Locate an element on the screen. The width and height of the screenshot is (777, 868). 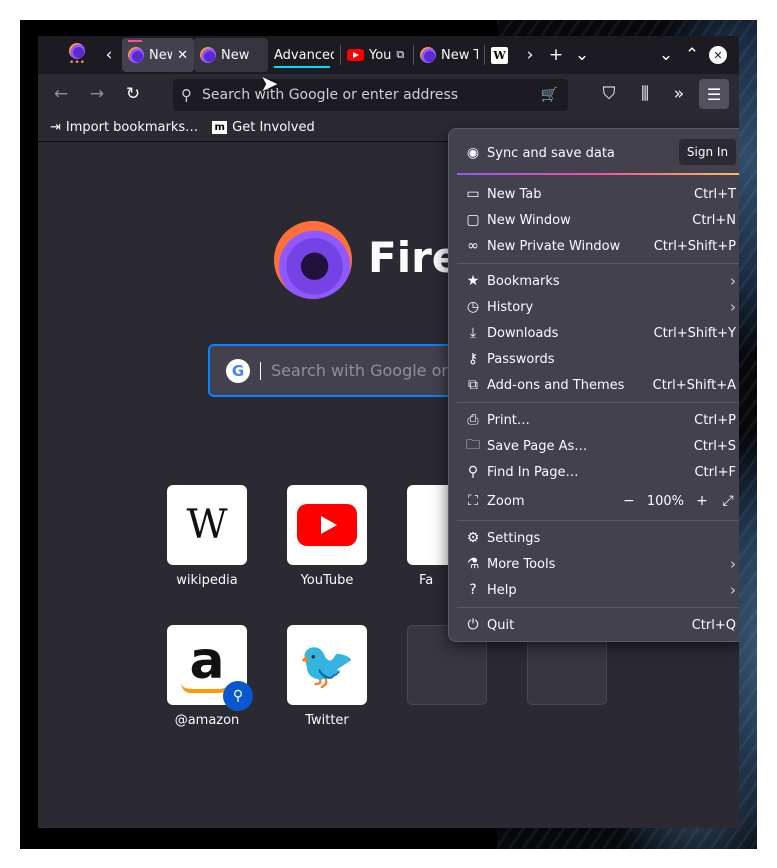
menu-item-passwords: ⚷ Passwords is located at coordinates (598, 359).